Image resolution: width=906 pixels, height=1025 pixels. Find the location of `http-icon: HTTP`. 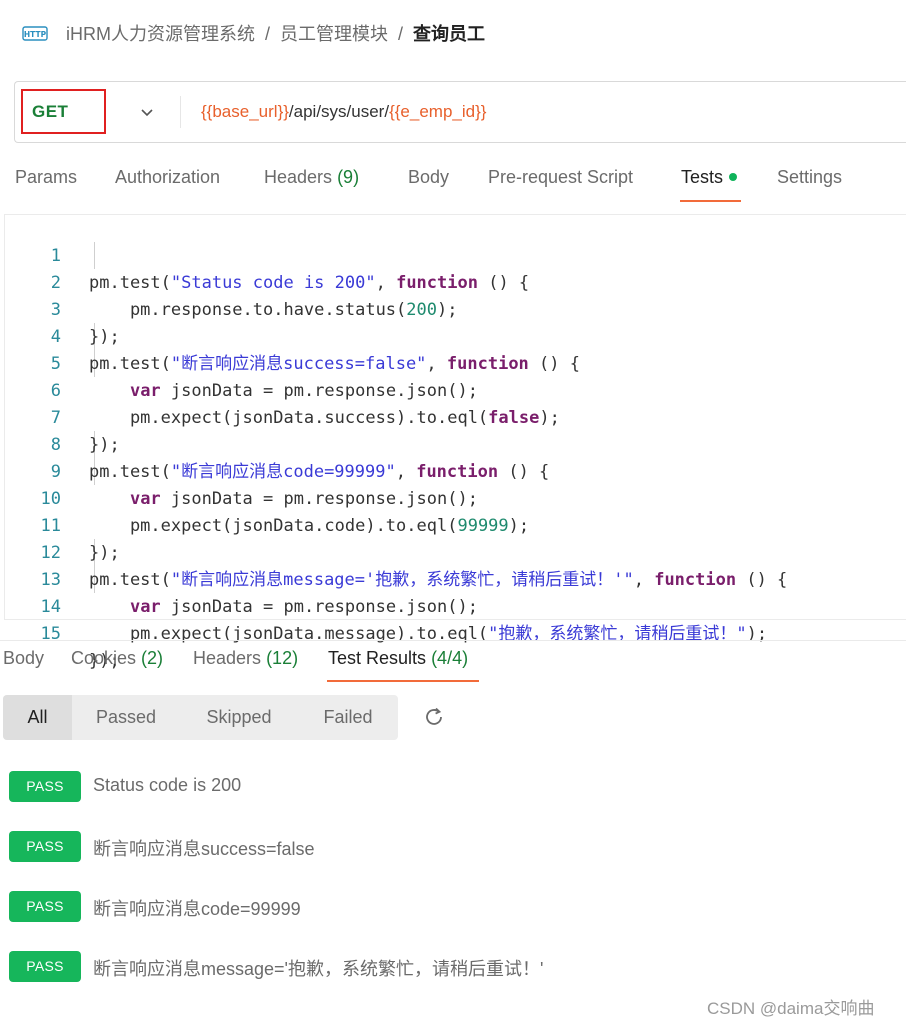

http-icon: HTTP is located at coordinates (35, 33).